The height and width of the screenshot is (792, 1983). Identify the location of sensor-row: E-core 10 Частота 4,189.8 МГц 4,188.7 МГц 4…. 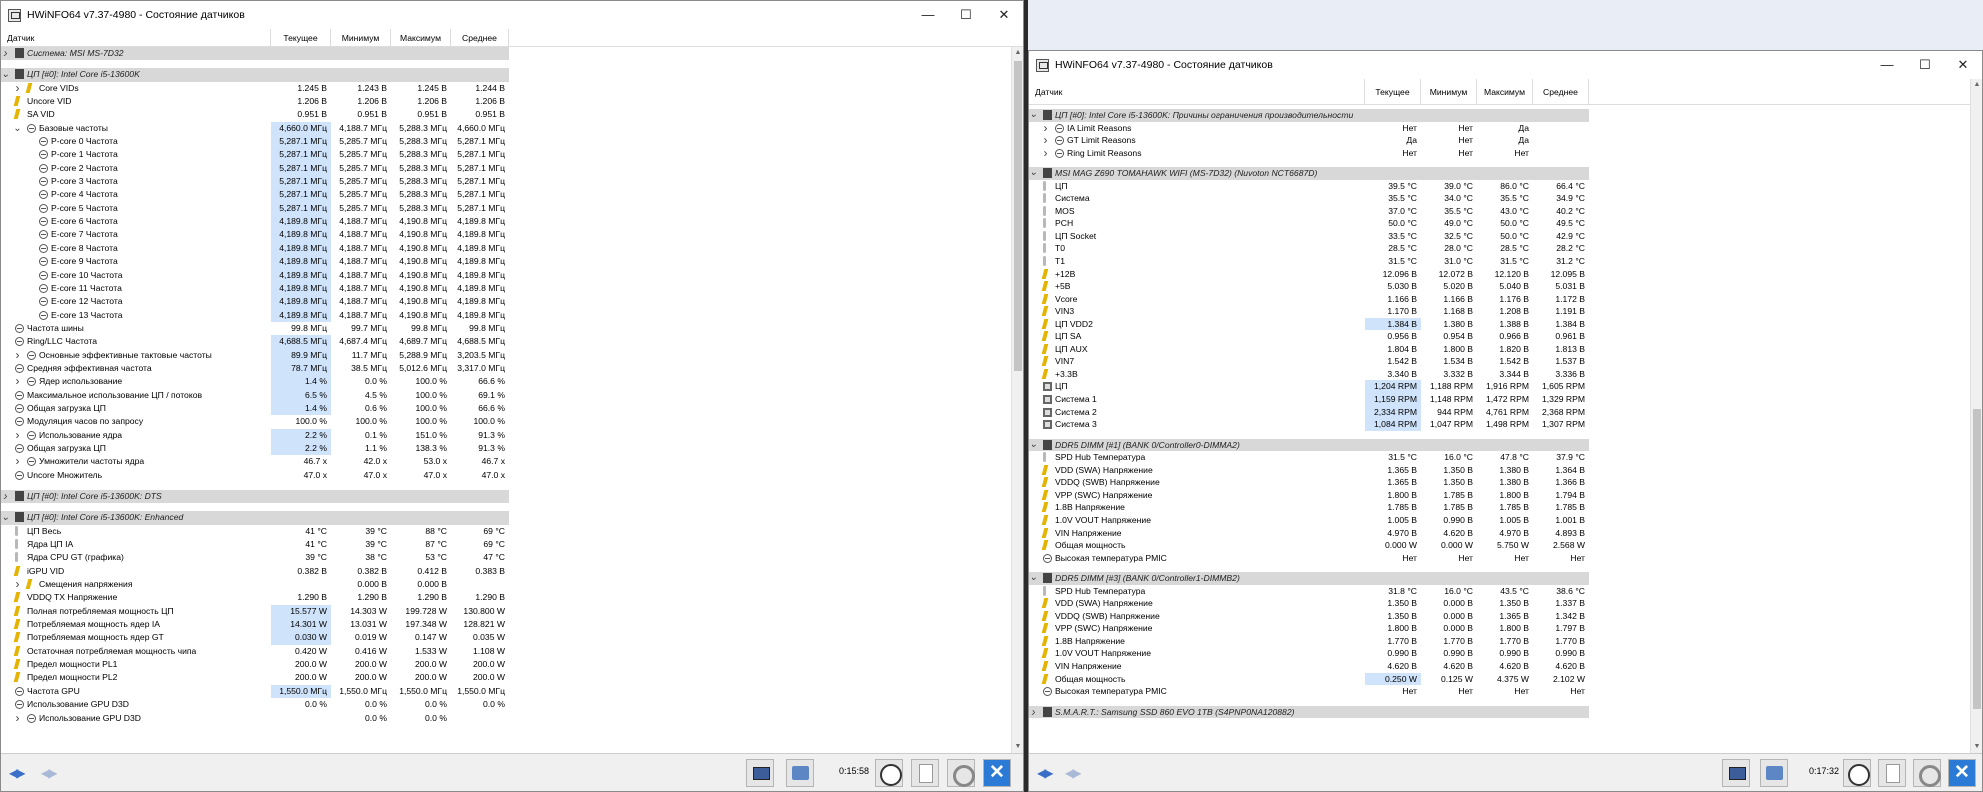
(512, 275).